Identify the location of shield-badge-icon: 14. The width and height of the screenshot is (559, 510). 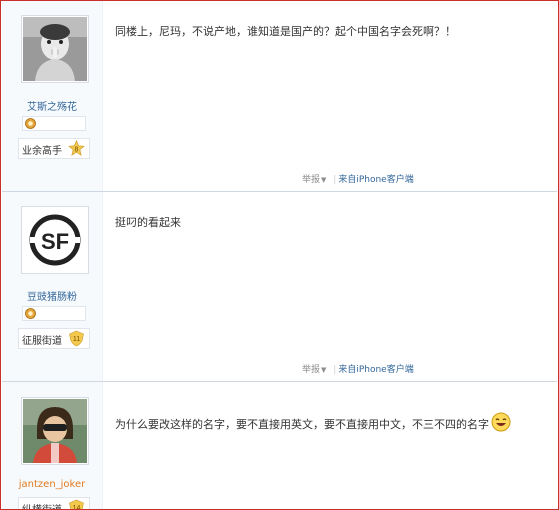
(76, 504).